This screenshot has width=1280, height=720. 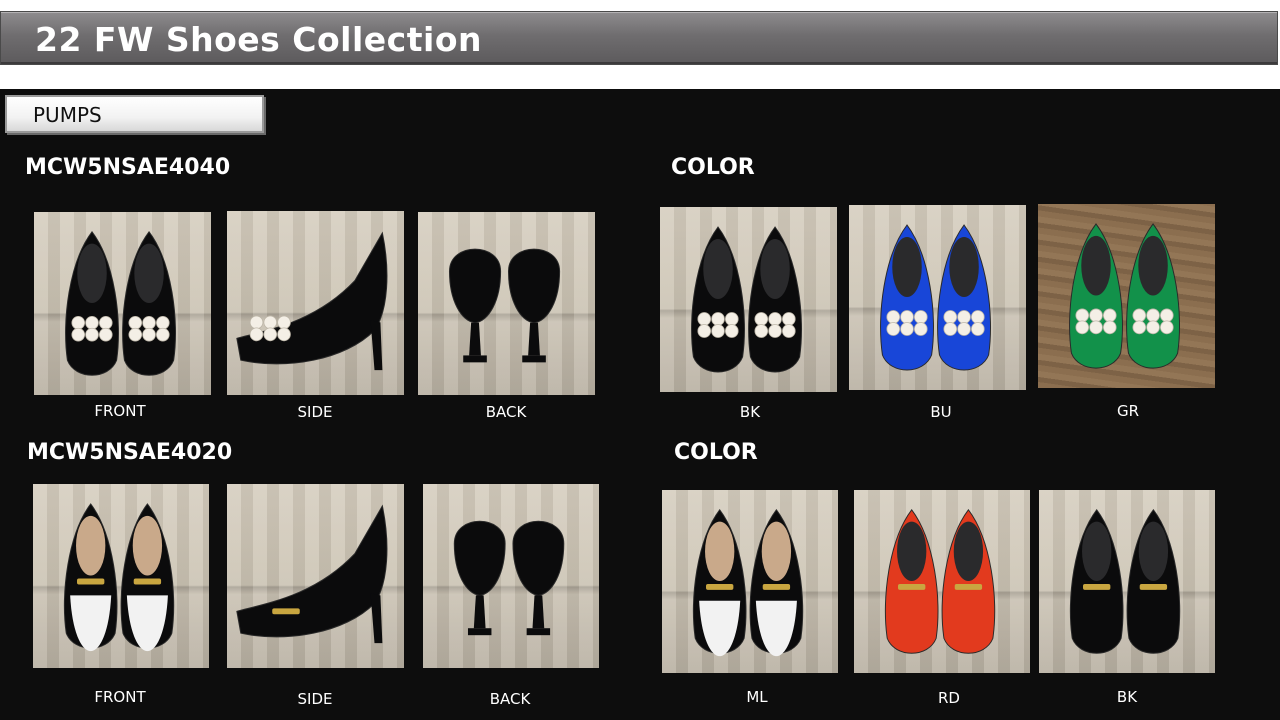 What do you see at coordinates (67, 115) in the screenshot?
I see `category-label: PUMPS` at bounding box center [67, 115].